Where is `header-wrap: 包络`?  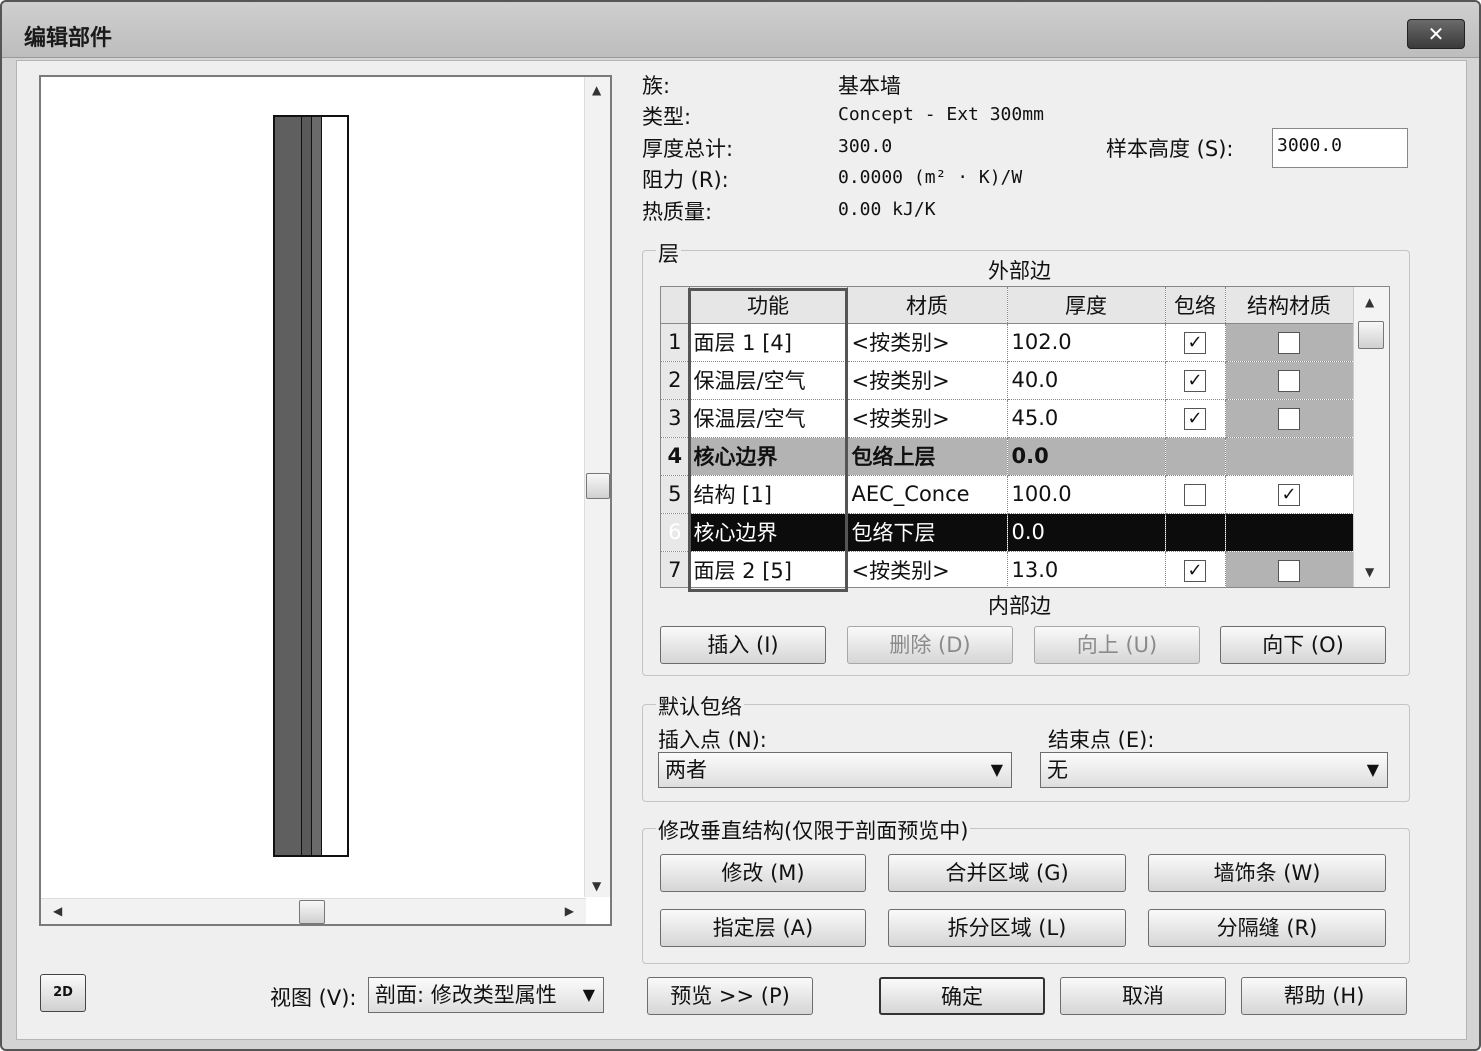
header-wrap: 包络 is located at coordinates (1195, 305).